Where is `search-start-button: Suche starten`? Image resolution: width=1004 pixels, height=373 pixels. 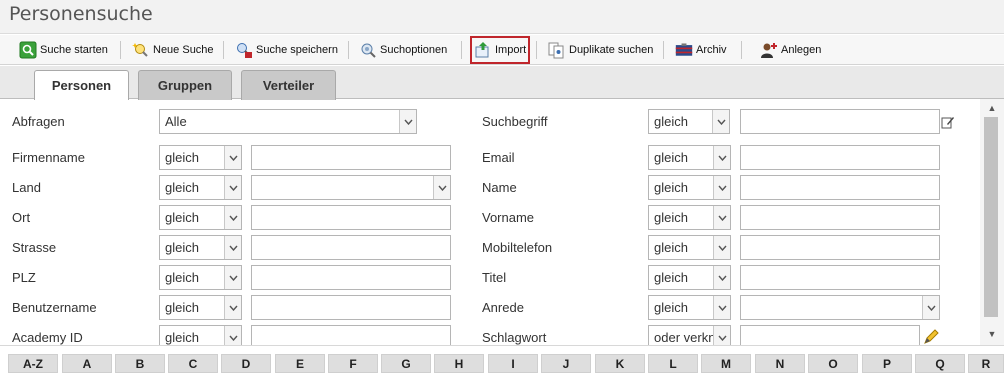
search-start-button: Suche starten is located at coordinates (63, 50).